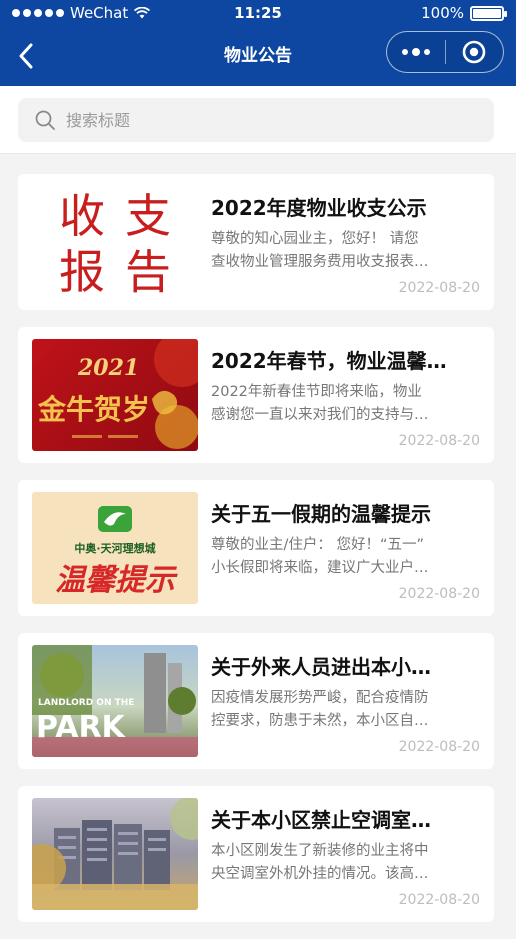  I want to click on park-thumbnail-art: LANDLORD ON THE PARK, so click(115, 701).